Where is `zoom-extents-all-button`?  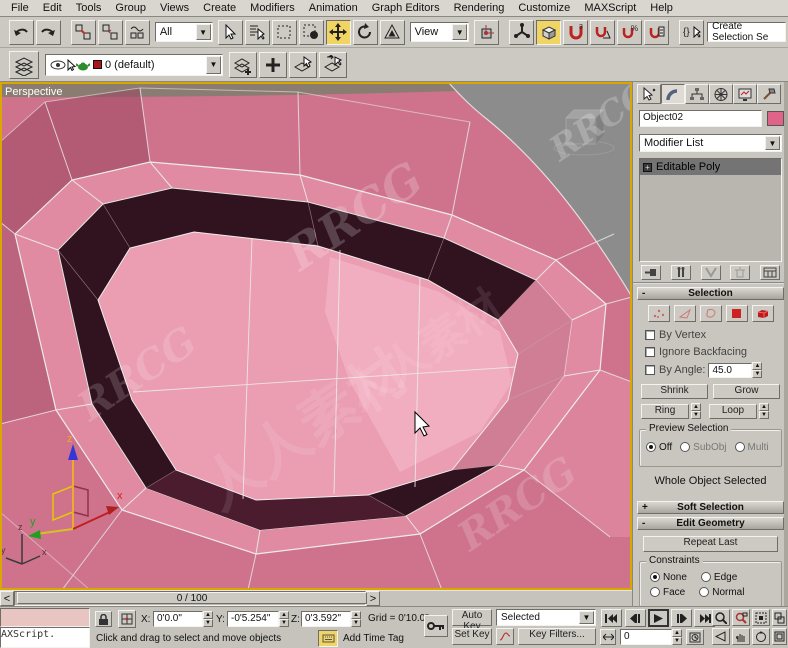 zoom-extents-all-button is located at coordinates (779, 617).